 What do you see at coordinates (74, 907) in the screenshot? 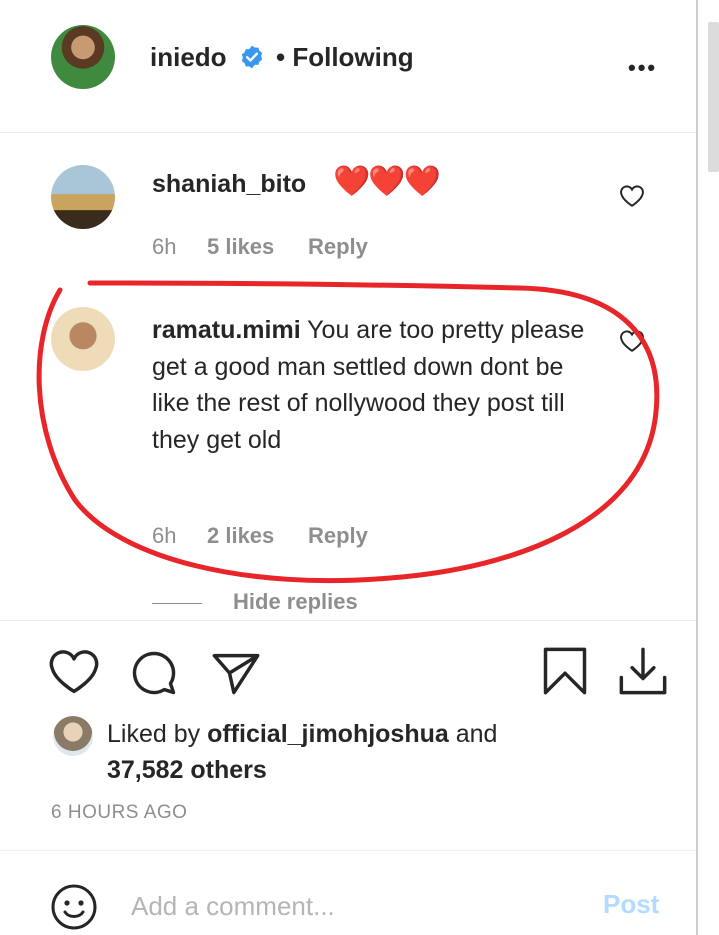
I see `emoji-smiley-icon` at bounding box center [74, 907].